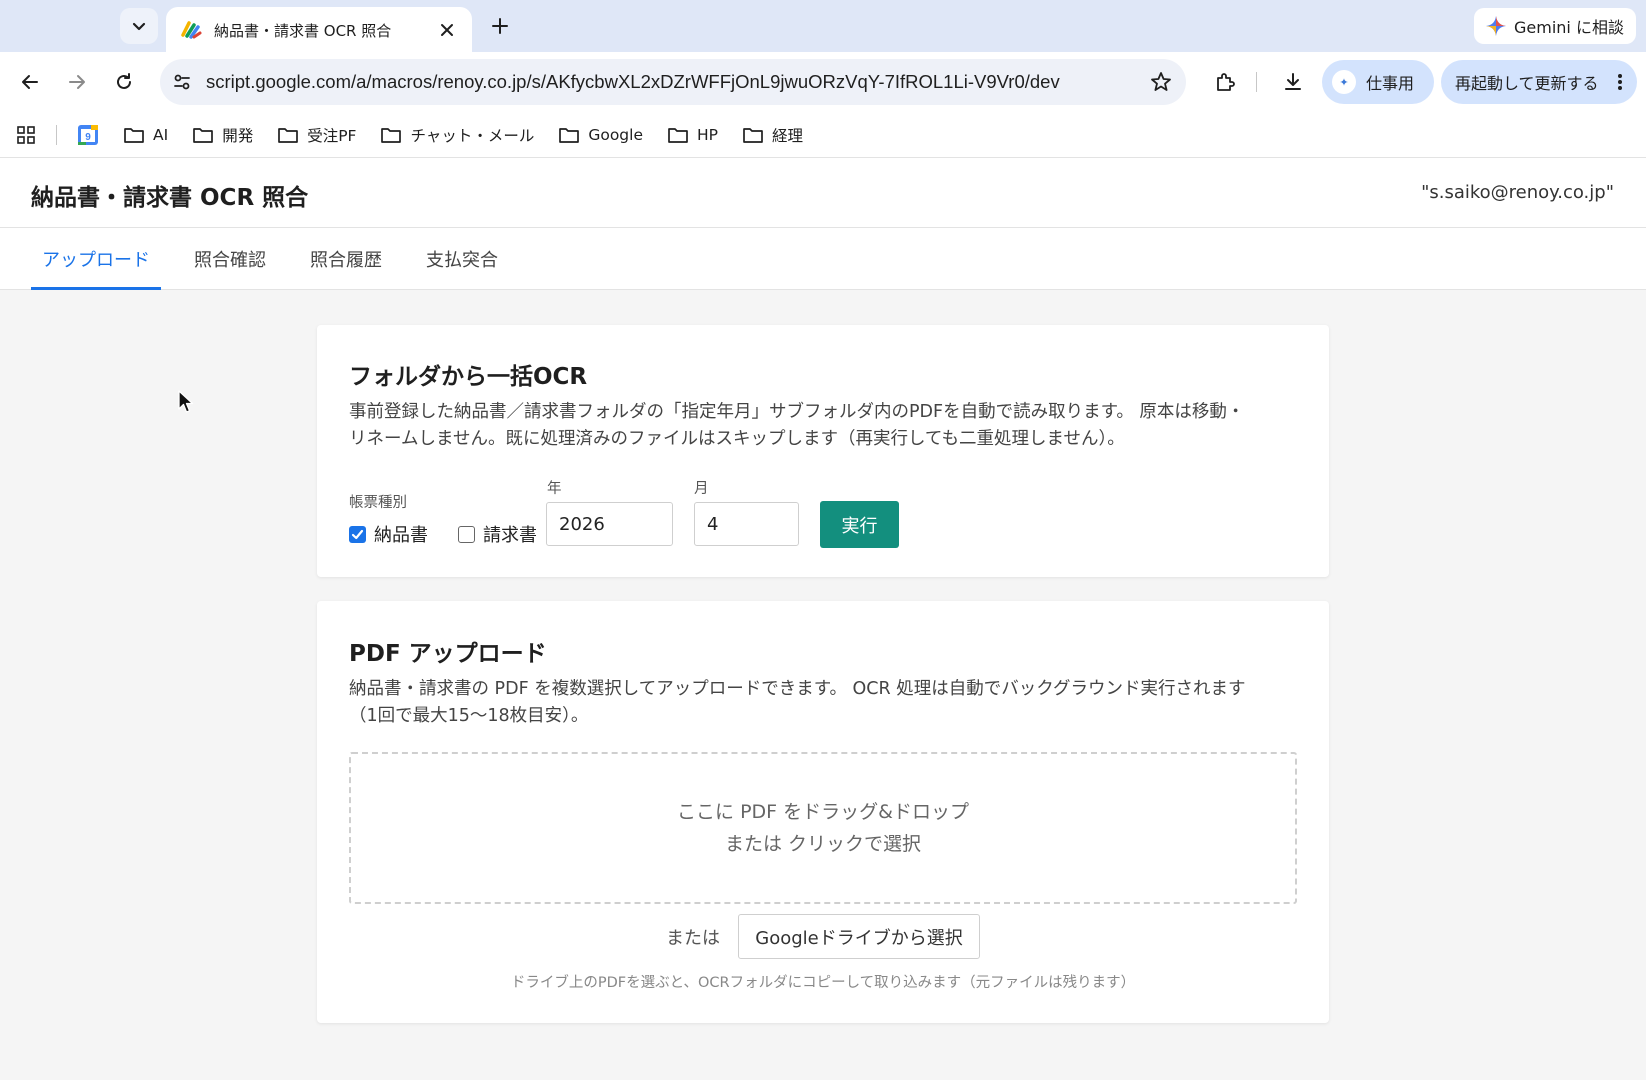  What do you see at coordinates (88, 137) in the screenshot?
I see `calendar-day: 9` at bounding box center [88, 137].